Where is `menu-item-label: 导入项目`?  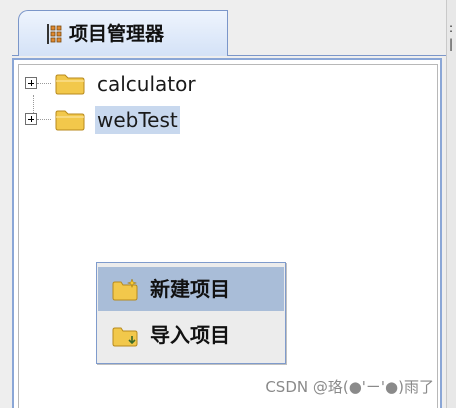
menu-item-label: 导入项目 is located at coordinates (190, 335).